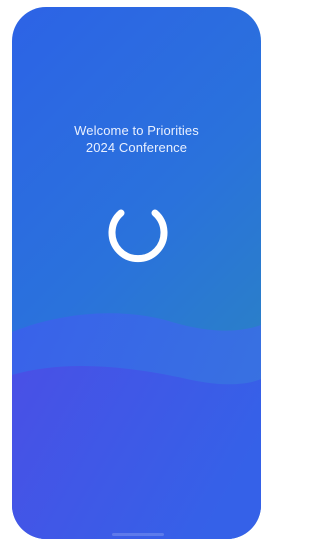 This screenshot has height=542, width=320. Describe the element at coordinates (136, 130) in the screenshot. I see `welcome-title-line-1: Welcome to Priorities` at that location.